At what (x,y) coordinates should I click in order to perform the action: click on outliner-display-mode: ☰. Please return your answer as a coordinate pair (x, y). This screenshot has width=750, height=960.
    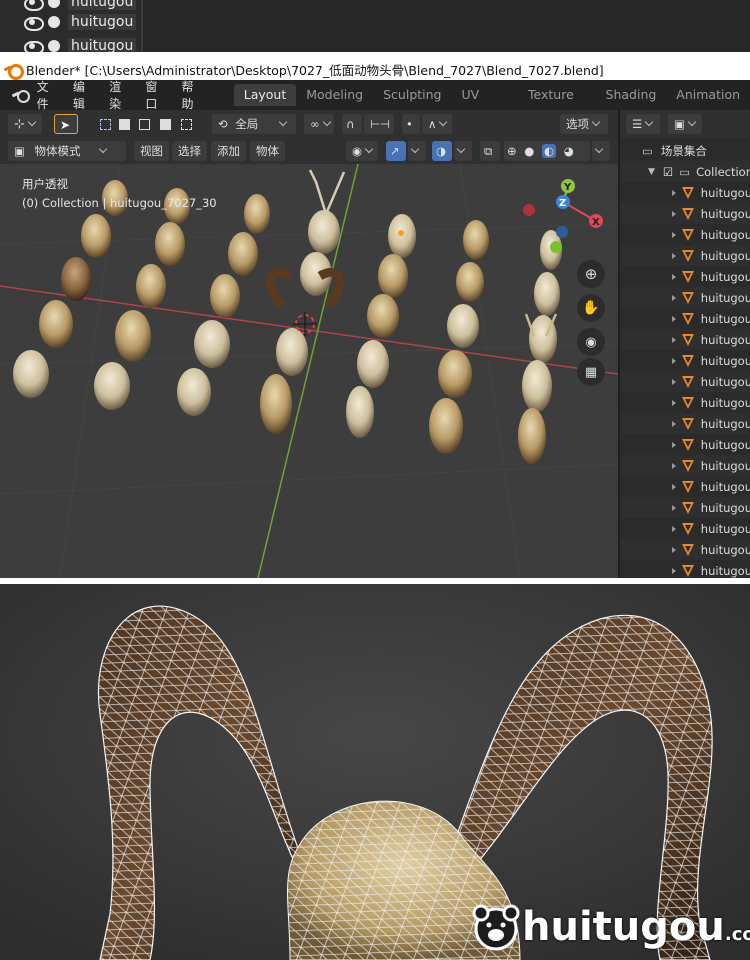
    Looking at the image, I should click on (643, 124).